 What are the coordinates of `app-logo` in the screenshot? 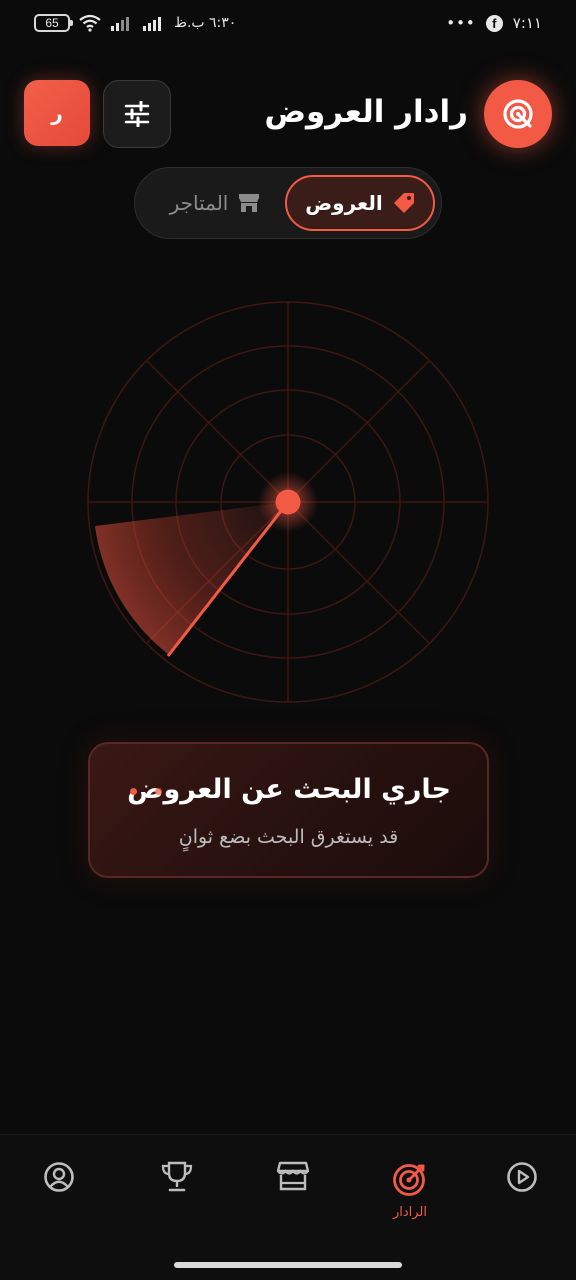 It's located at (518, 114).